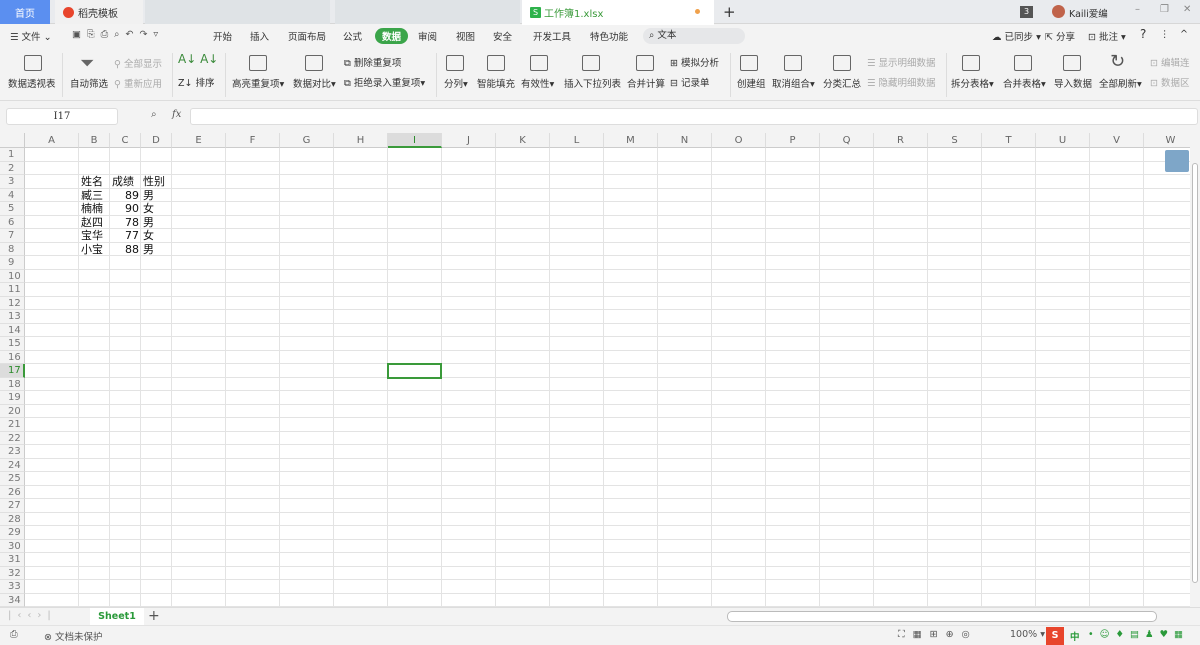 This screenshot has height=645, width=1200. I want to click on row-header-25: 25, so click(12, 479).